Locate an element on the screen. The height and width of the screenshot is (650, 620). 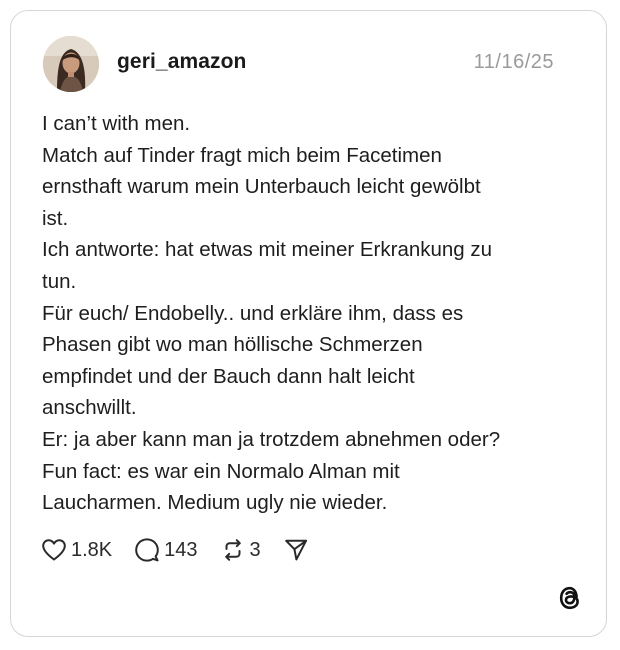
like-button: 1.8K is located at coordinates (76, 550).